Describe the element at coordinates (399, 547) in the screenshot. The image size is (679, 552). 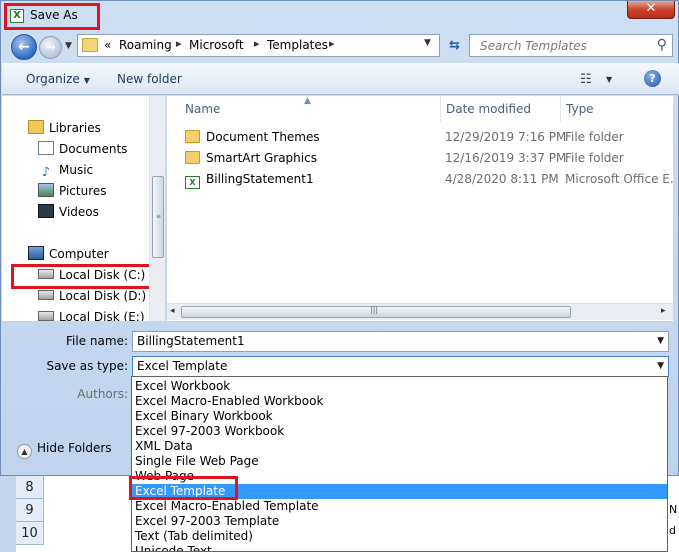
I see `save-type-option: Unicode Text` at that location.